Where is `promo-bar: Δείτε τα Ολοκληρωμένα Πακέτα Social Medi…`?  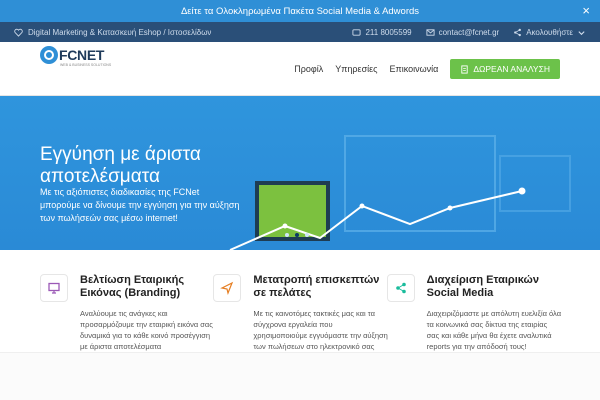 promo-bar: Δείτε τα Ολοκληρωμένα Πακέτα Social Medi… is located at coordinates (300, 11).